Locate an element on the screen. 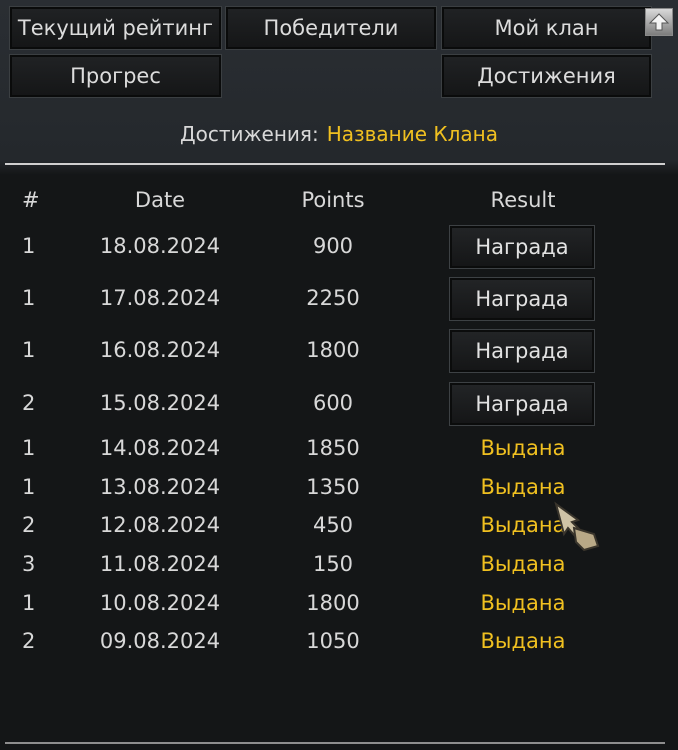 The height and width of the screenshot is (750, 678). achievements-subtitle: Достижения: Название Клана is located at coordinates (339, 134).